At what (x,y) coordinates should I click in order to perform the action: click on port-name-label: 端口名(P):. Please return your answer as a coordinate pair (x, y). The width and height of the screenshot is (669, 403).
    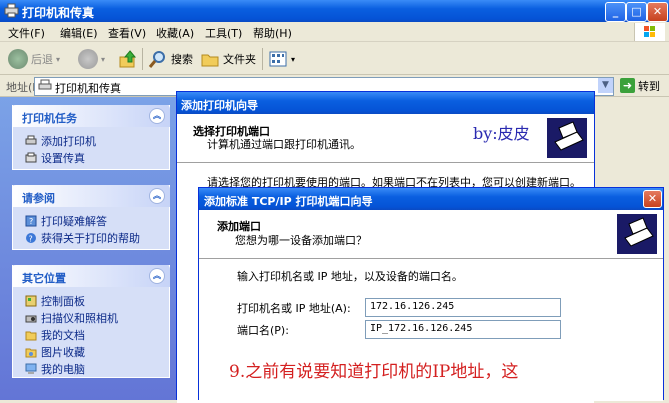
    Looking at the image, I should click on (263, 330).